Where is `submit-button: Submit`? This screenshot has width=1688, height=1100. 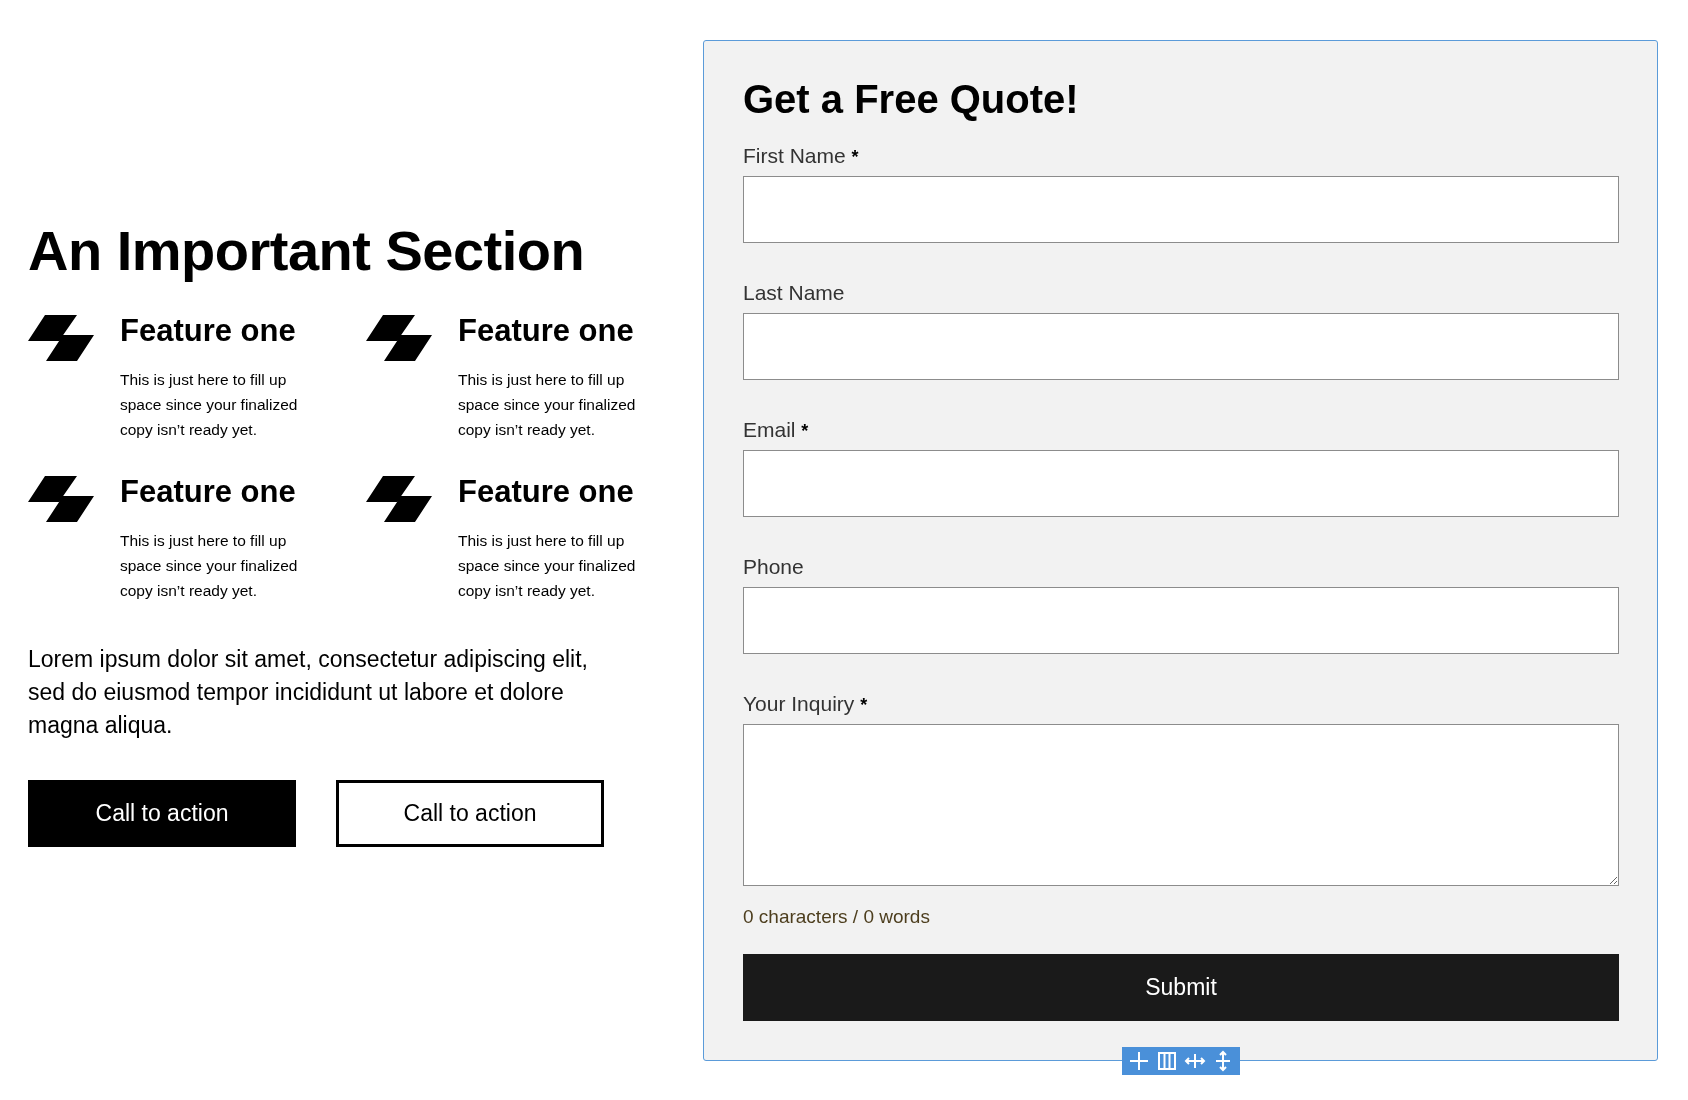 submit-button: Submit is located at coordinates (1181, 987).